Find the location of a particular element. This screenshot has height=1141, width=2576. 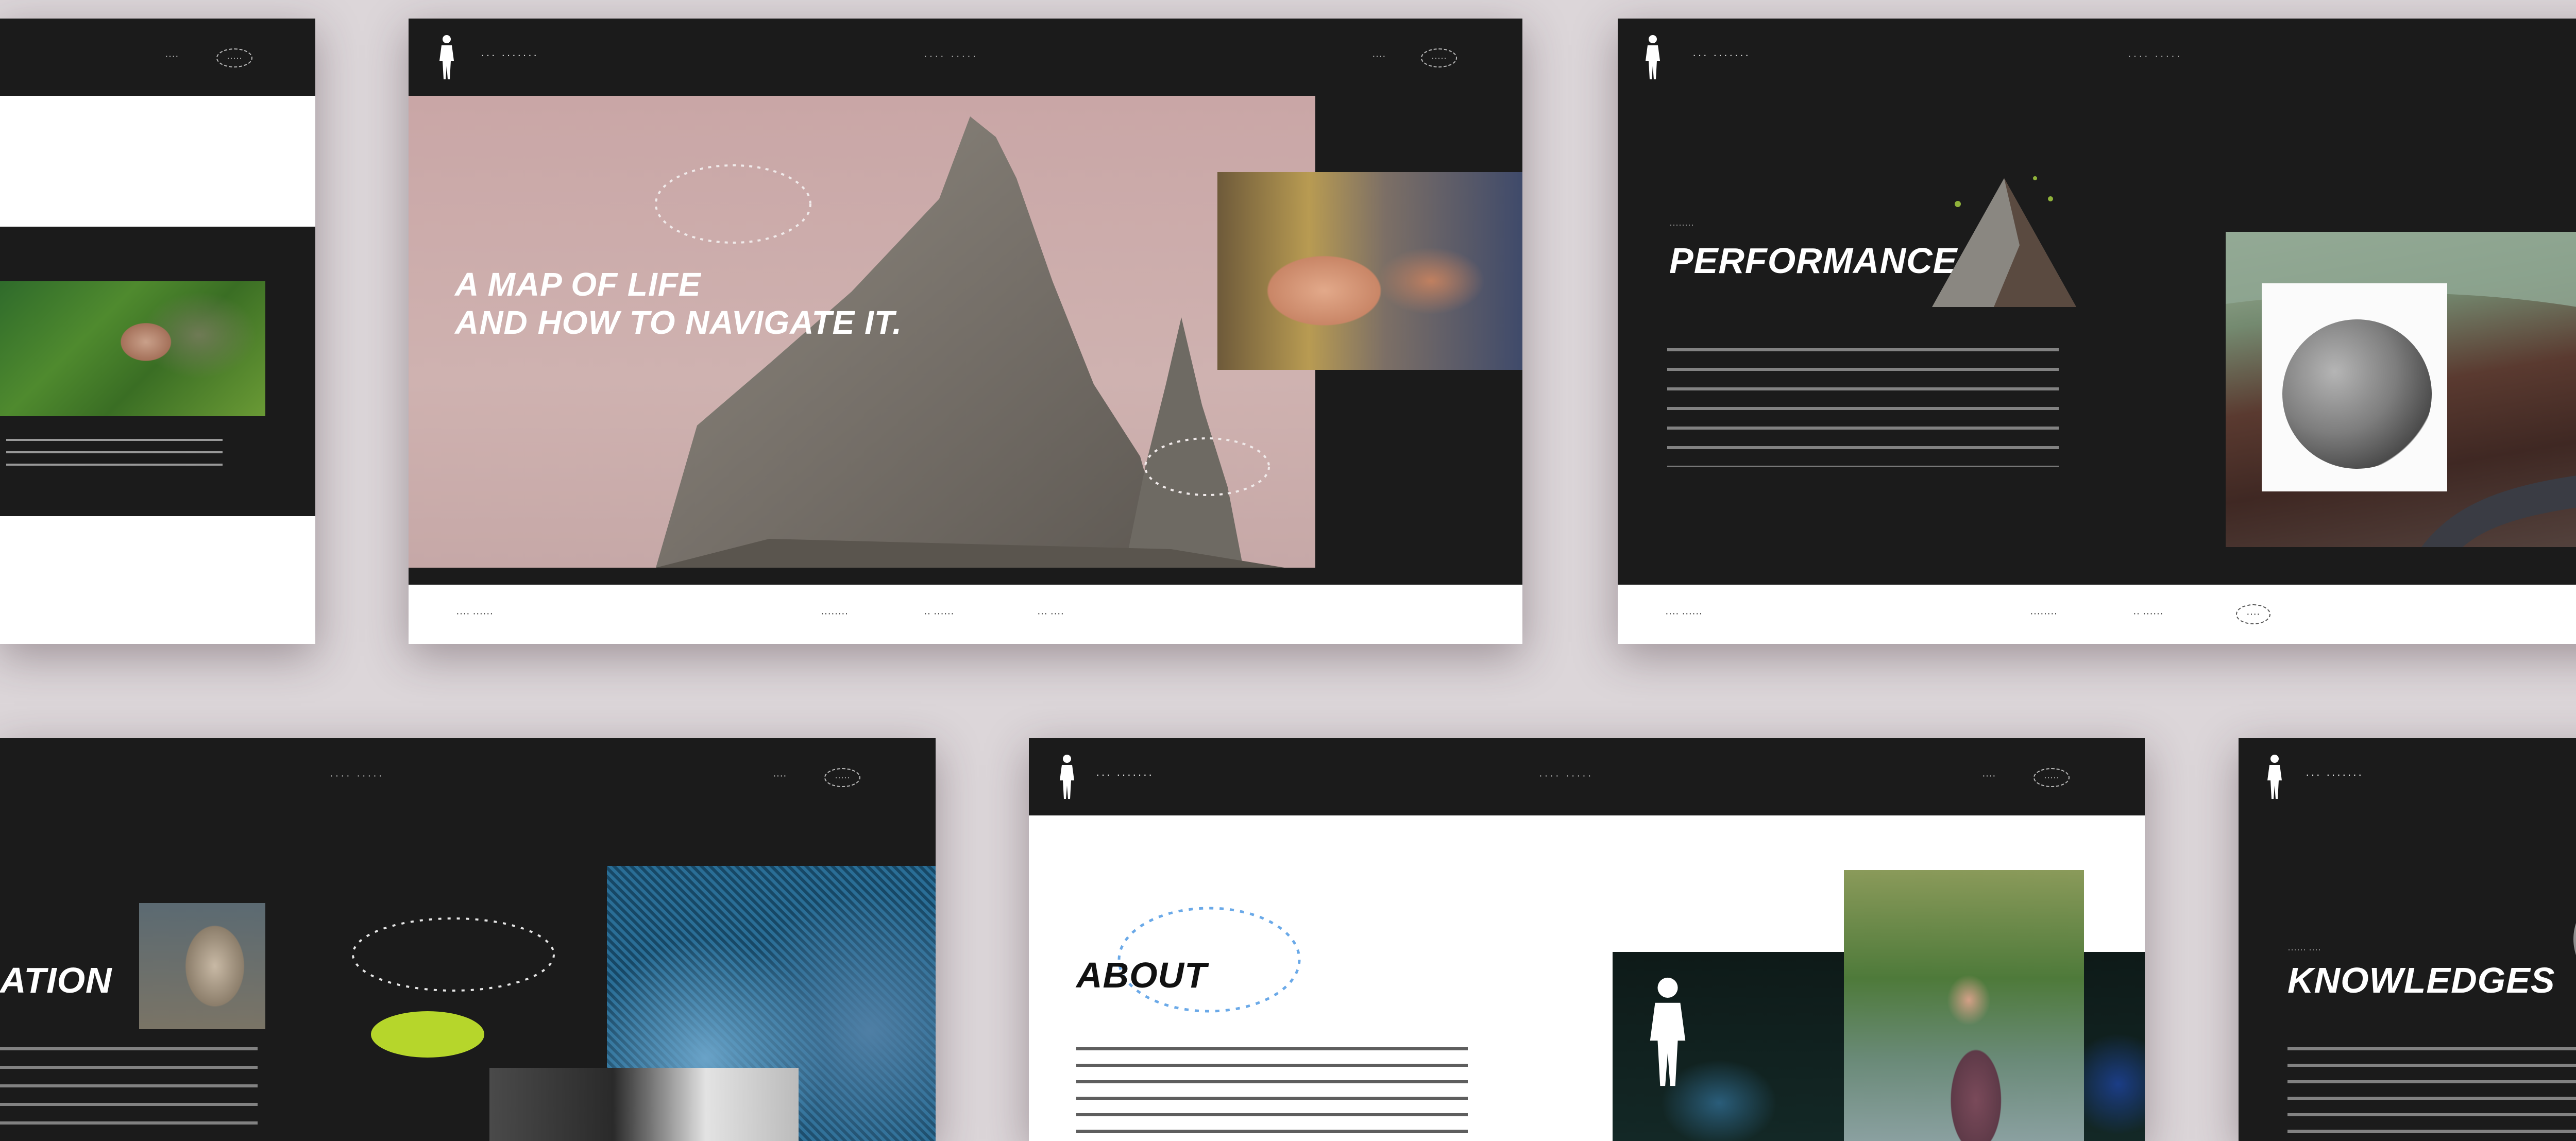

slide-thumbnail-top-left: ···· ····· is located at coordinates (157, 331).